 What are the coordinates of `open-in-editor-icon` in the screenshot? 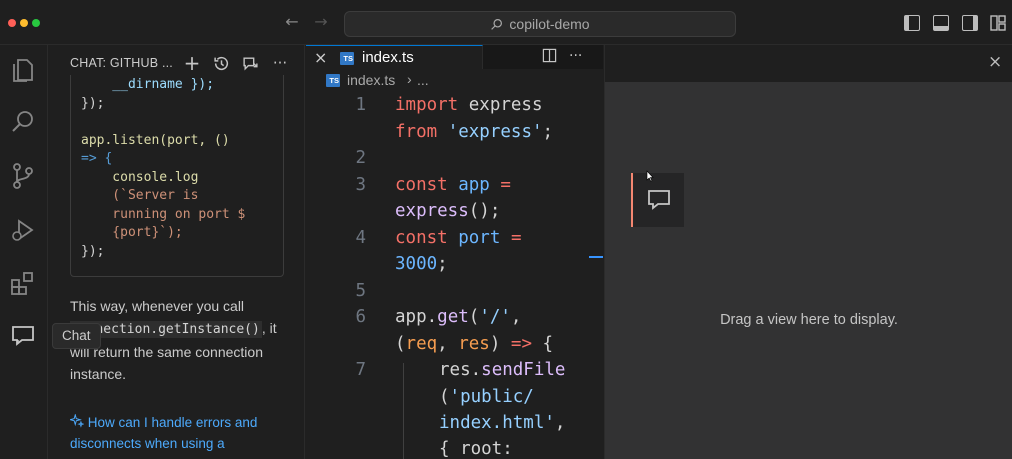 It's located at (250, 63).